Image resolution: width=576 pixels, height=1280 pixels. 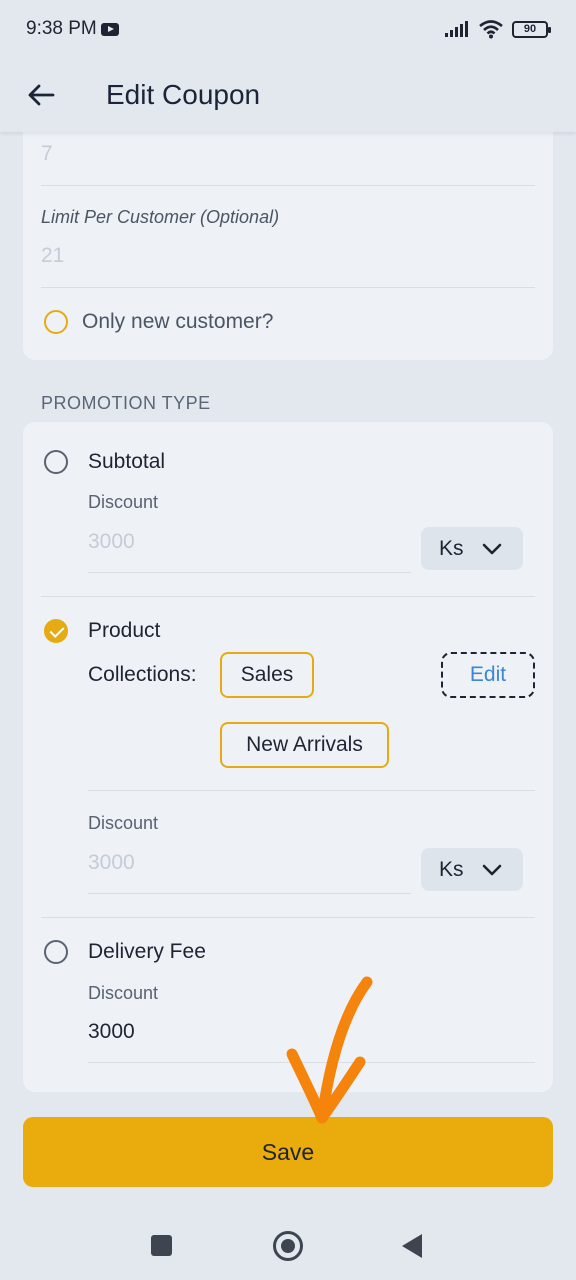 What do you see at coordinates (488, 675) in the screenshot?
I see `edit-collections-button: Edit` at bounding box center [488, 675].